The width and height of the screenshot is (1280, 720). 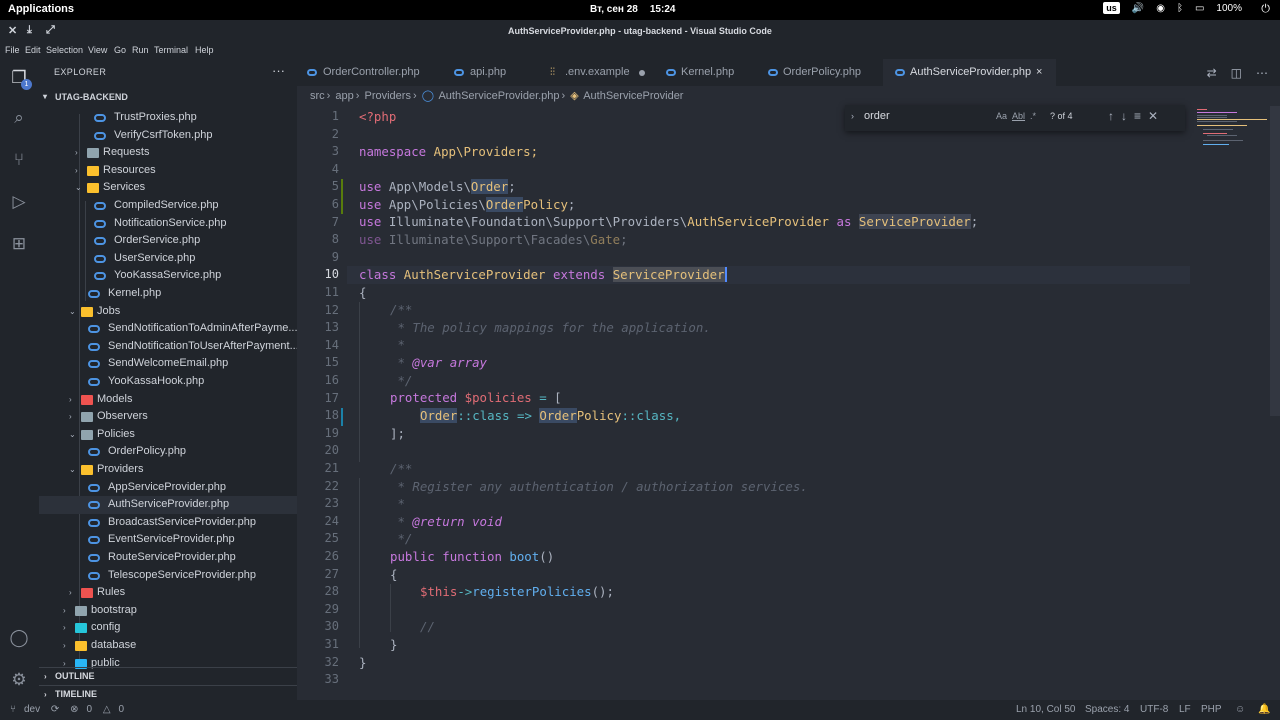 I want to click on menu-selection: Selection, so click(x=64, y=50).